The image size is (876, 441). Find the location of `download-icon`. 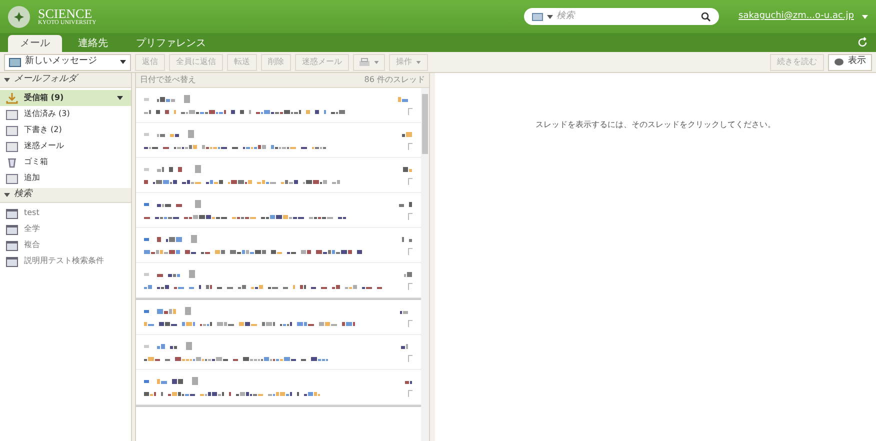

download-icon is located at coordinates (12, 98).